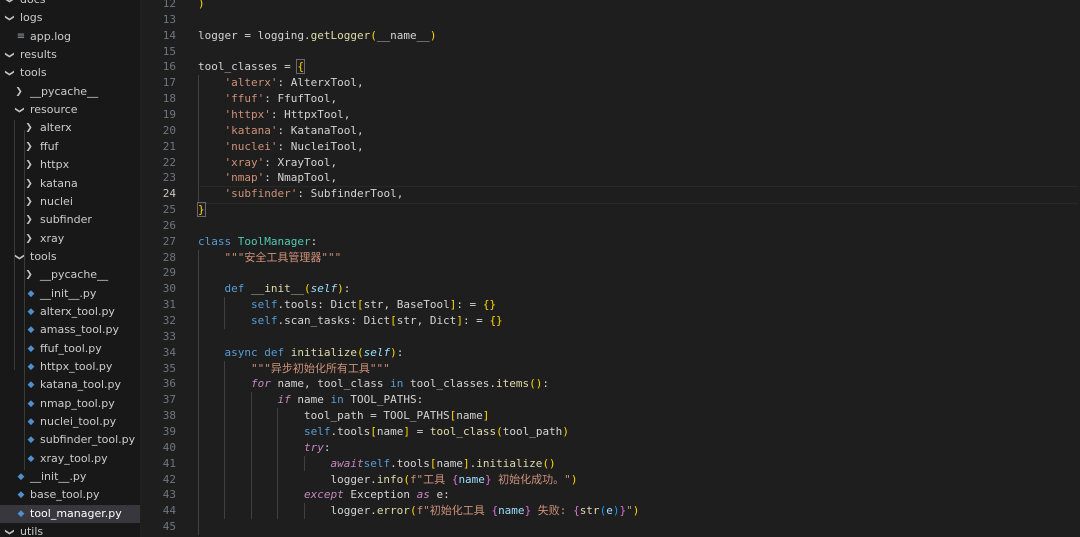 The height and width of the screenshot is (537, 1080). Describe the element at coordinates (610, 258) in the screenshot. I see `code-line: 28 """安全工具管理器"""` at that location.